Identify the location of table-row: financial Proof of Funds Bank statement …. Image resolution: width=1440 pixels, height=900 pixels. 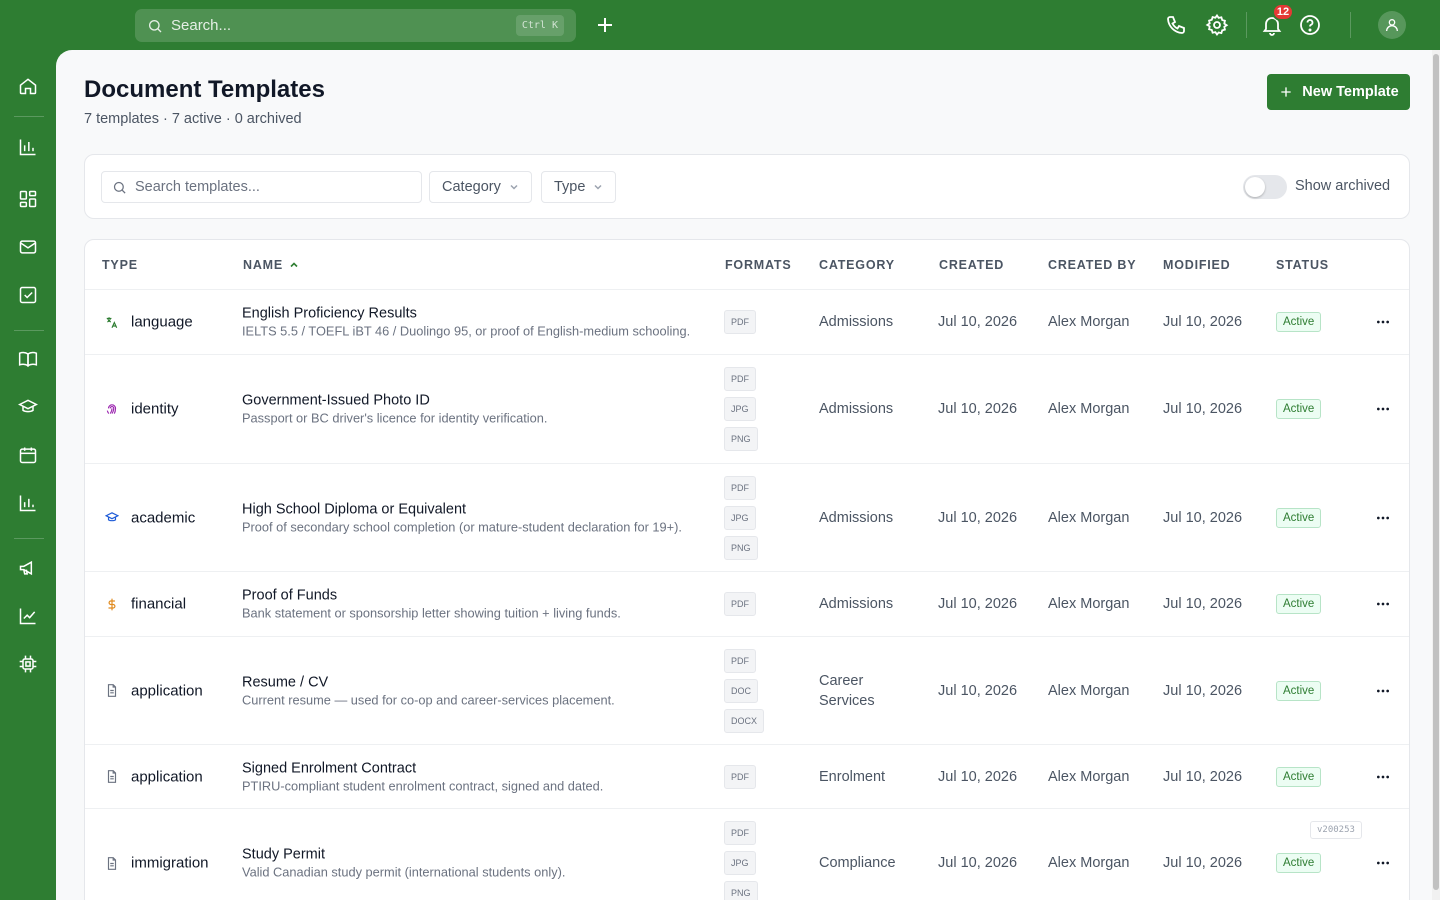
(747, 604).